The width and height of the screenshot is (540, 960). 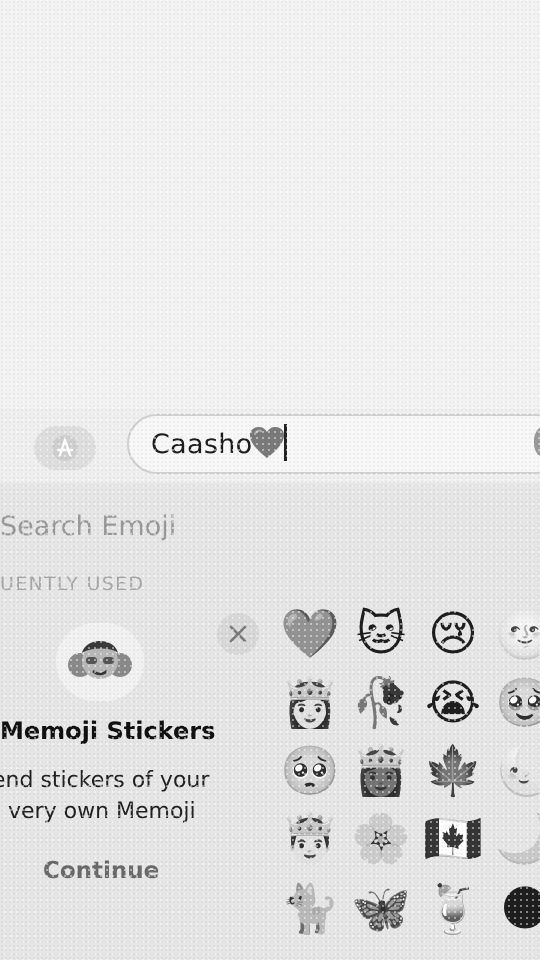 I want to click on tropical-drink-emoji-glyph: 🍹, so click(x=453, y=909).